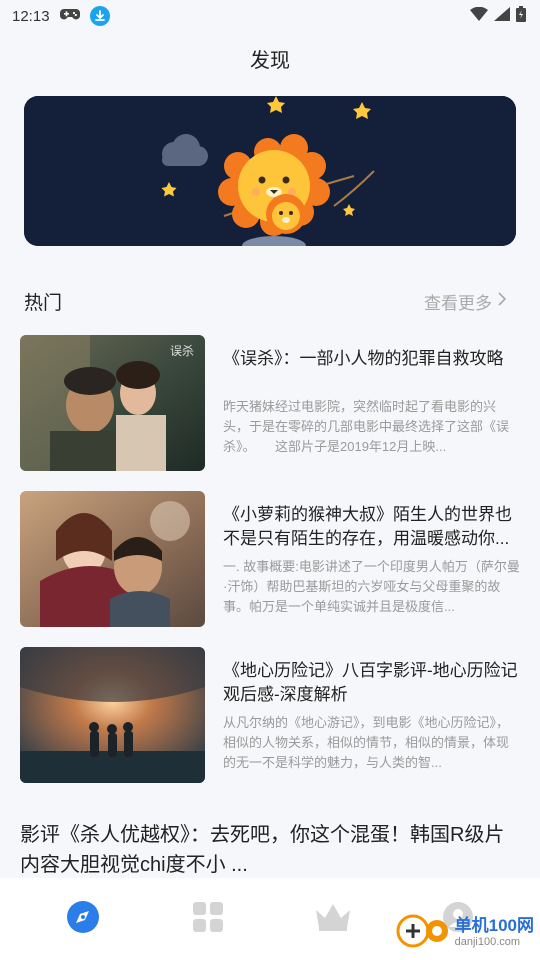  What do you see at coordinates (265, 301) in the screenshot?
I see `section-header: 热门 查看更多` at bounding box center [265, 301].